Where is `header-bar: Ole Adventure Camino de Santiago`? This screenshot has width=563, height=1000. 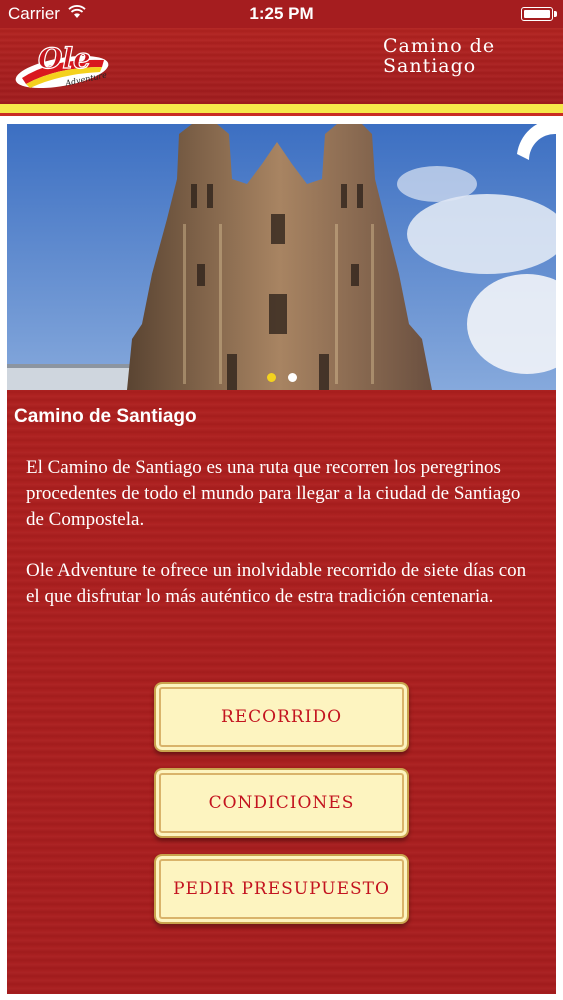
header-bar: Ole Adventure Camino de Santiago is located at coordinates (281, 66).